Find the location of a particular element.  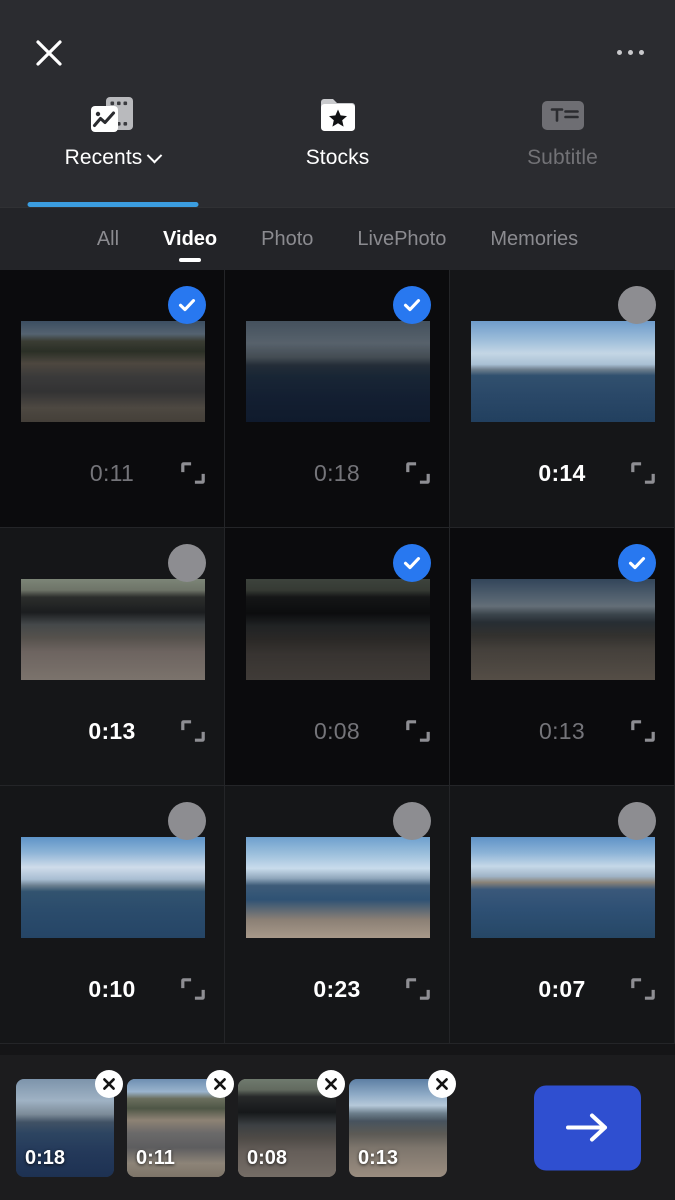

source-tab-label: Recents is located at coordinates (113, 158).